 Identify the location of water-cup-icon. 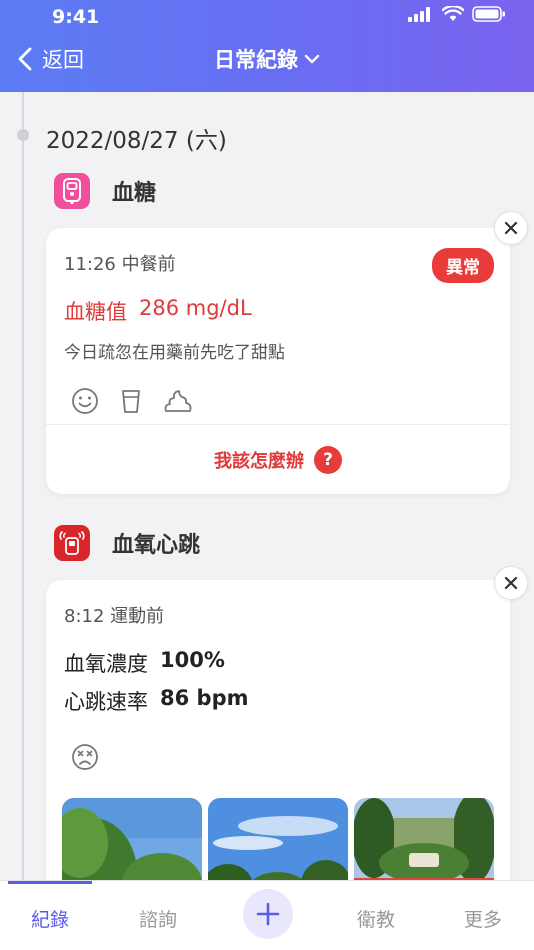
(131, 401).